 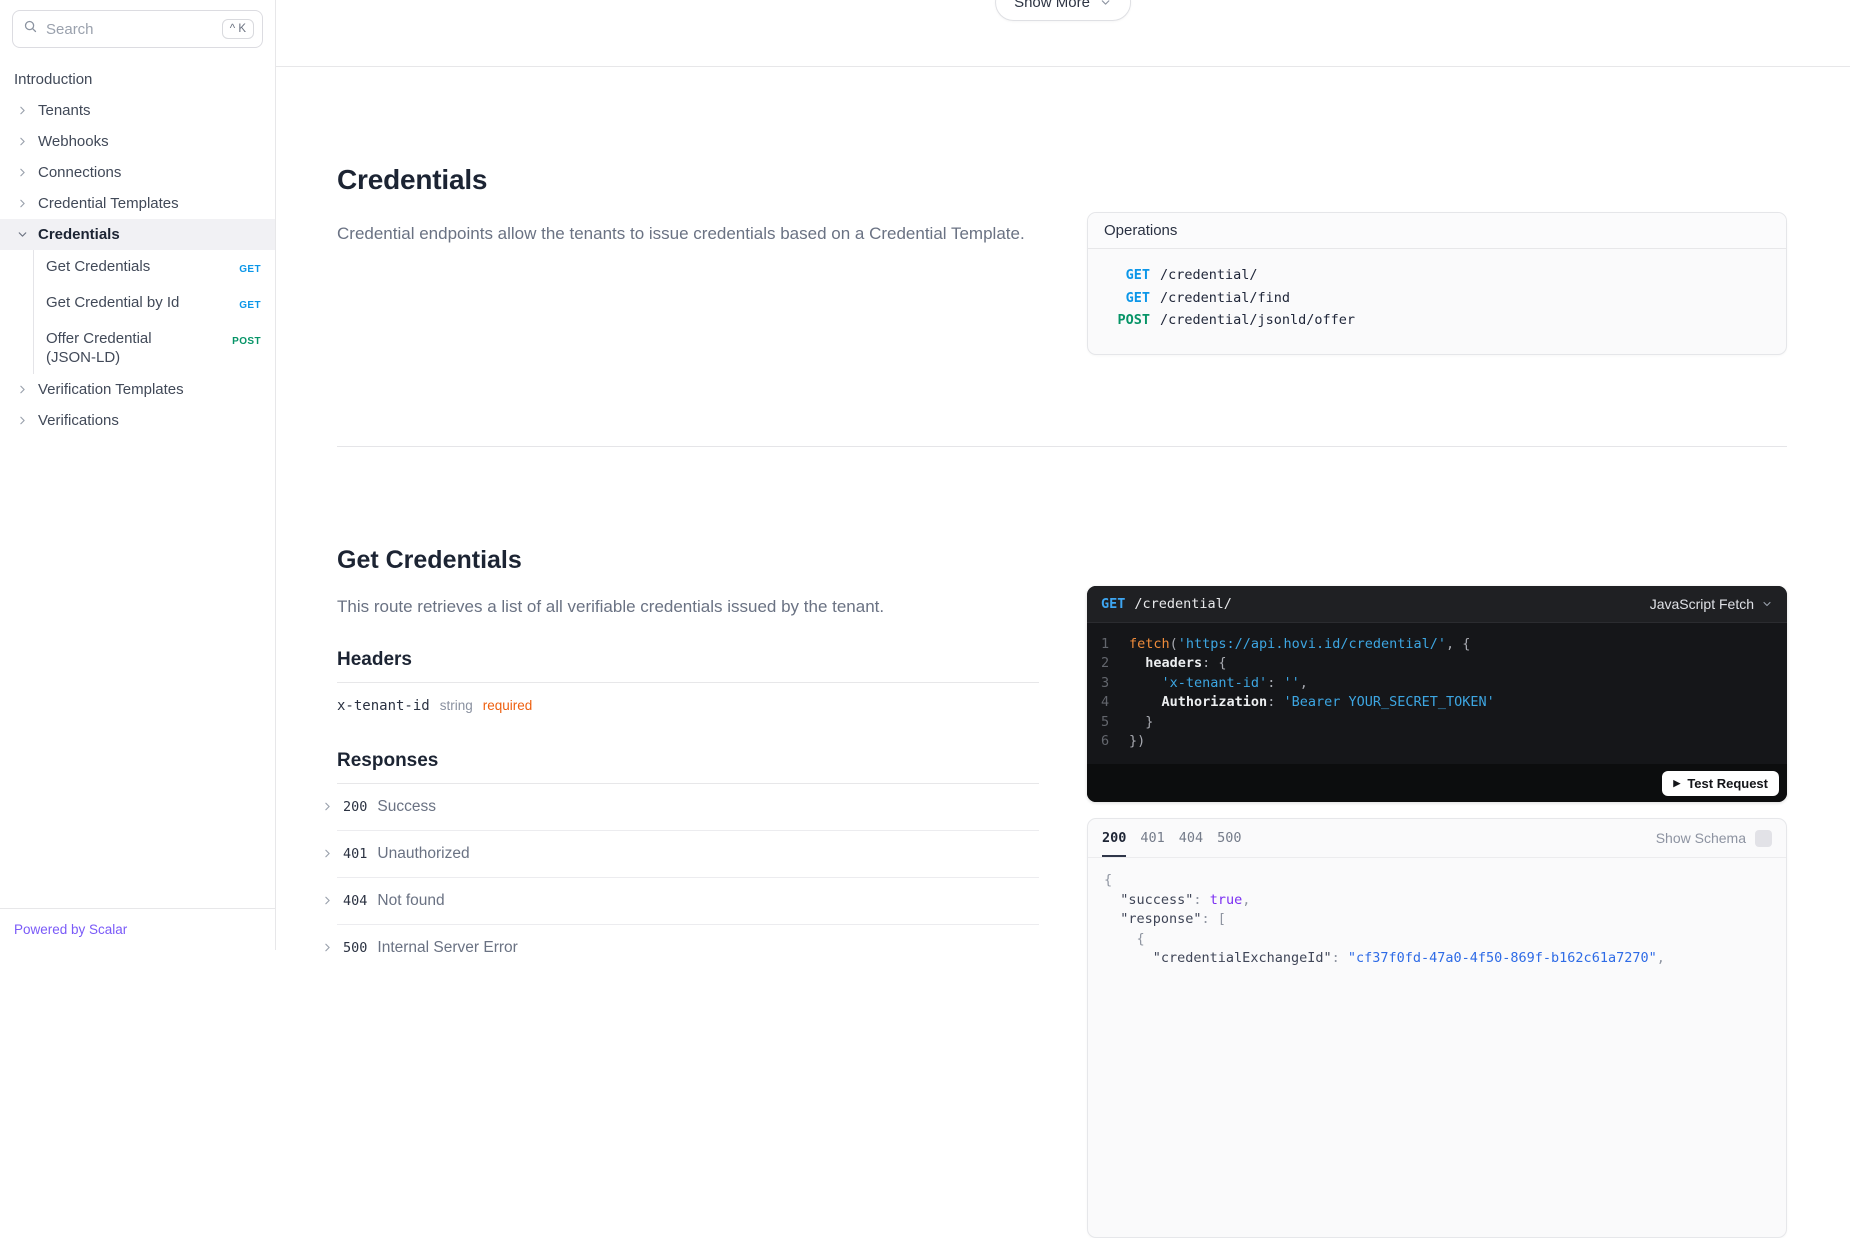 What do you see at coordinates (688, 666) in the screenshot?
I see `headers-heading: Headers` at bounding box center [688, 666].